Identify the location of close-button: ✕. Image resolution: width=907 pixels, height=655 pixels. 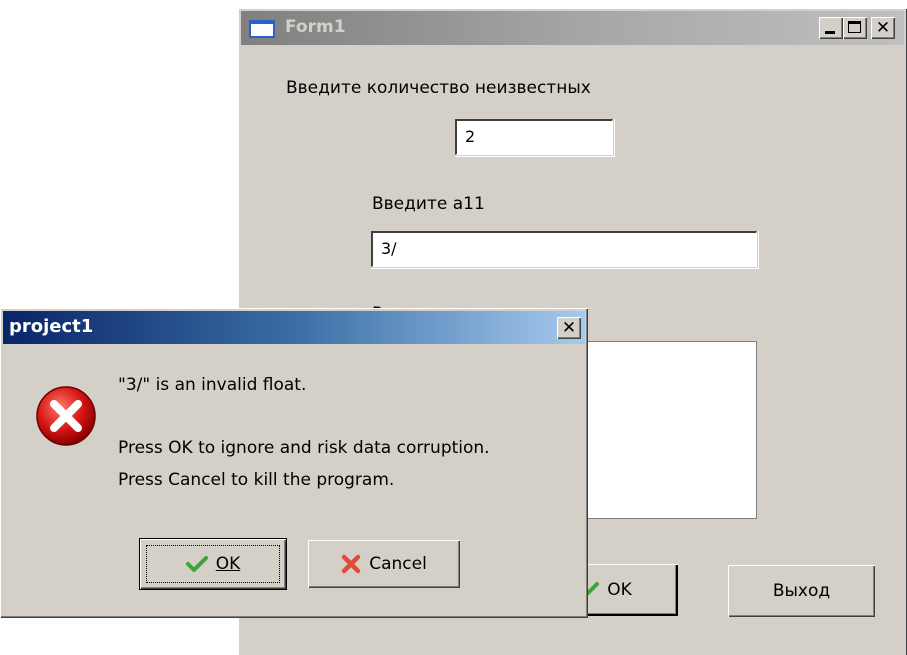
(883, 28).